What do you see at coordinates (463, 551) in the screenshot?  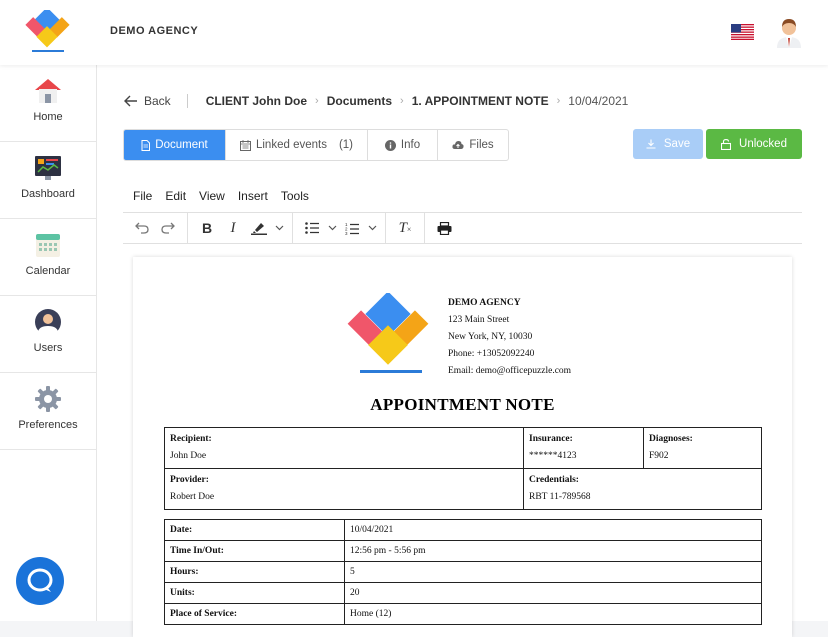 I see `table-row: Time In/Out: 12:56 pm - 5:56 pm` at bounding box center [463, 551].